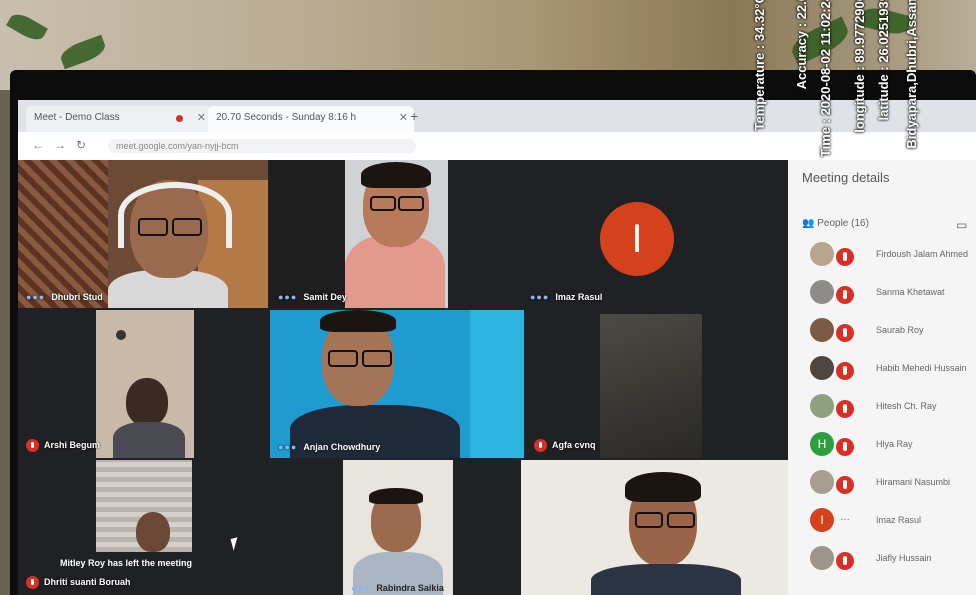 Image resolution: width=976 pixels, height=595 pixels. I want to click on people-list-item: Hiramani Nasumbi, so click(893, 483).